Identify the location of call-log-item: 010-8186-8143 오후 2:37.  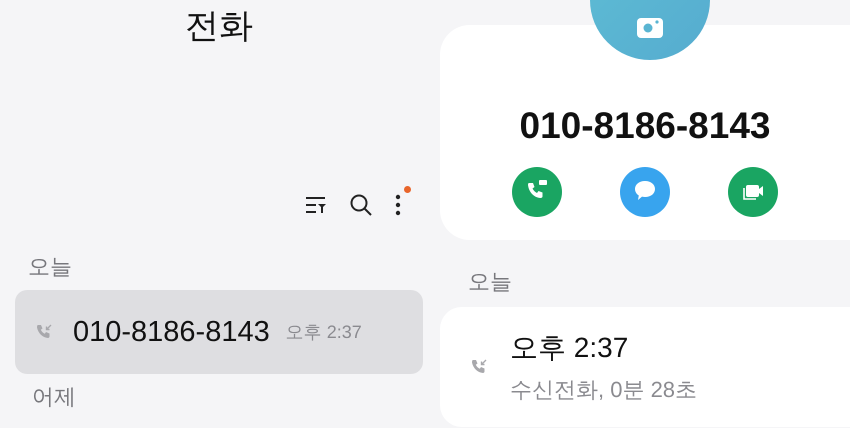
(219, 332).